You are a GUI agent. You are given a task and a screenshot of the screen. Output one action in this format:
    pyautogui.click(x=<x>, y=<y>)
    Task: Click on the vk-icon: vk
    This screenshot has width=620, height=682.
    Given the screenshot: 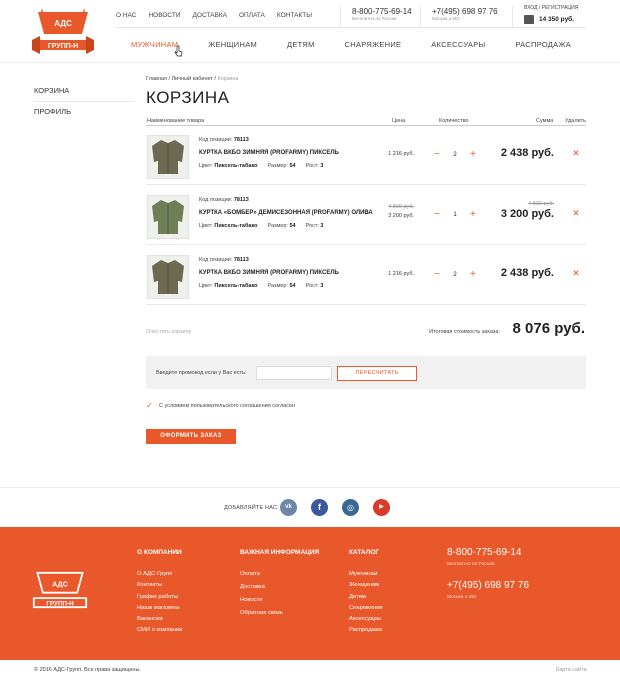 What is the action you would take?
    pyautogui.click(x=288, y=507)
    